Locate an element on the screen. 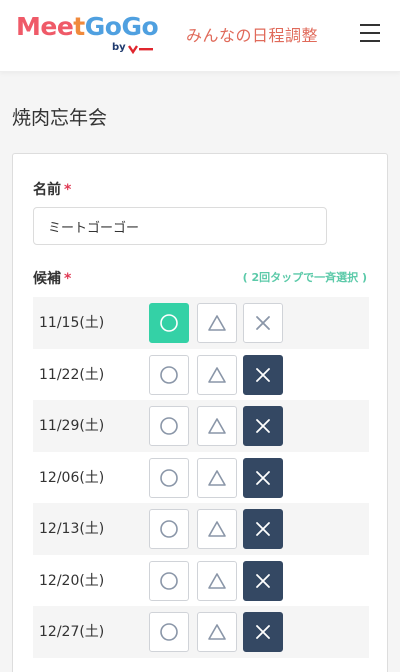 Image resolution: width=400 pixels, height=672 pixels. candidate-date: 11/29(土) is located at coordinates (72, 426).